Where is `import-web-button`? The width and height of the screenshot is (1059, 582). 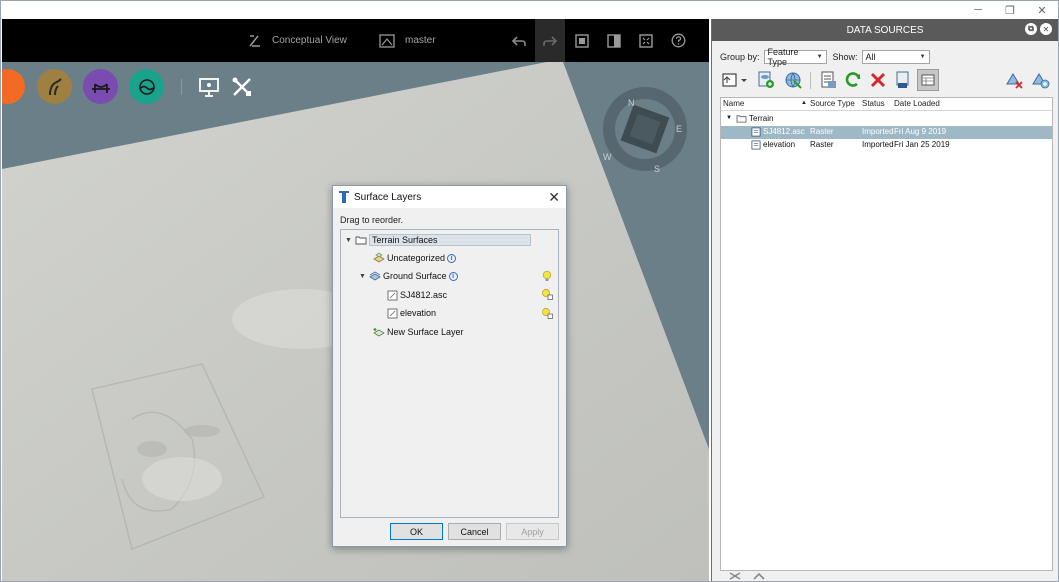 import-web-button is located at coordinates (793, 80).